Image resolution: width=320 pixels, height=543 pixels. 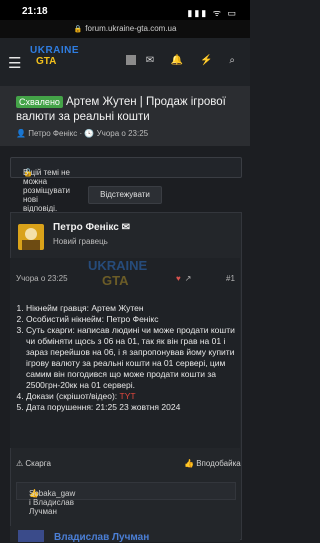 What do you see at coordinates (212, 463) in the screenshot?
I see `like-button: 👍 Вподобайка` at bounding box center [212, 463].